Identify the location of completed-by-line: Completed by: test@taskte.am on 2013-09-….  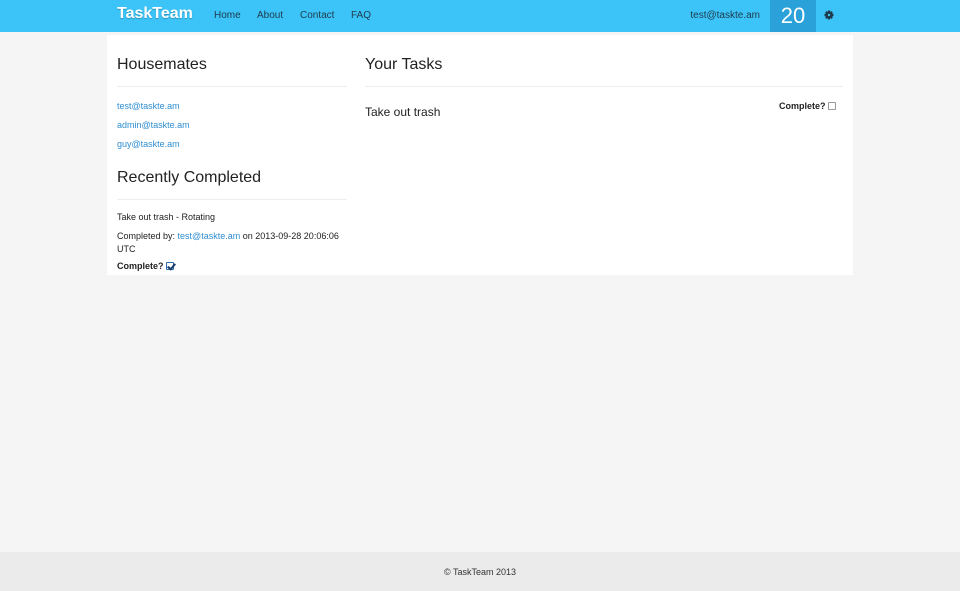
(232, 243).